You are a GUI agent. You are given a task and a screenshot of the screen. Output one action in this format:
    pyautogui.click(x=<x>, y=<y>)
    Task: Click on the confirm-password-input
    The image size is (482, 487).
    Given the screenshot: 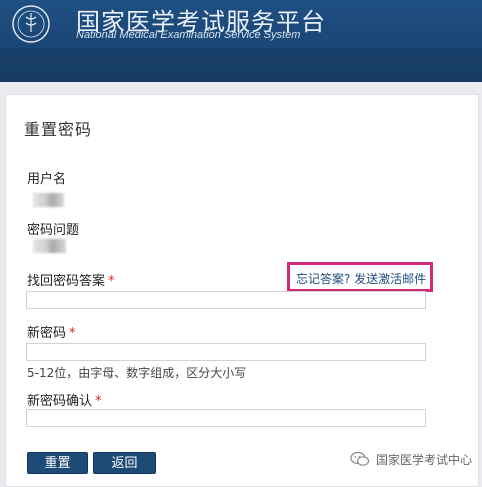 What is the action you would take?
    pyautogui.click(x=226, y=418)
    